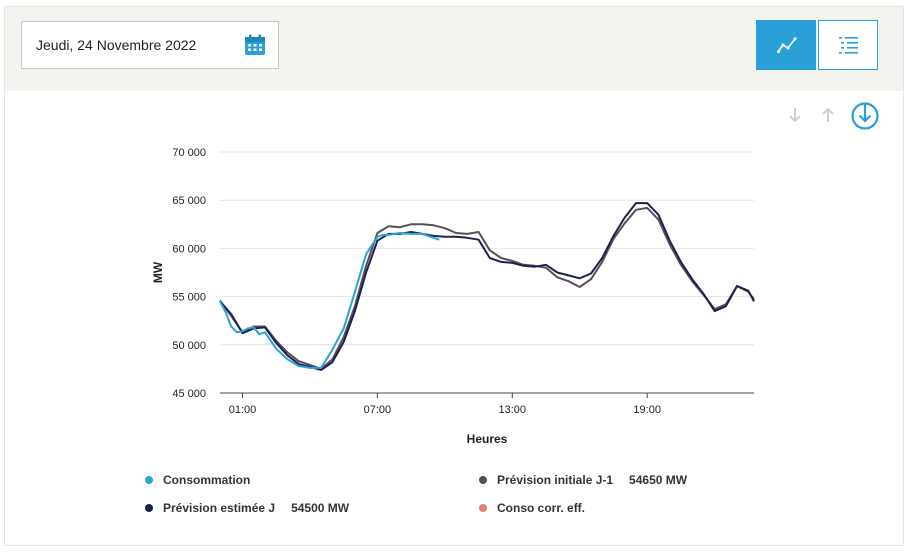 The width and height of the screenshot is (910, 552). Describe the element at coordinates (320, 508) in the screenshot. I see `legend-value: 54500 MW` at that location.